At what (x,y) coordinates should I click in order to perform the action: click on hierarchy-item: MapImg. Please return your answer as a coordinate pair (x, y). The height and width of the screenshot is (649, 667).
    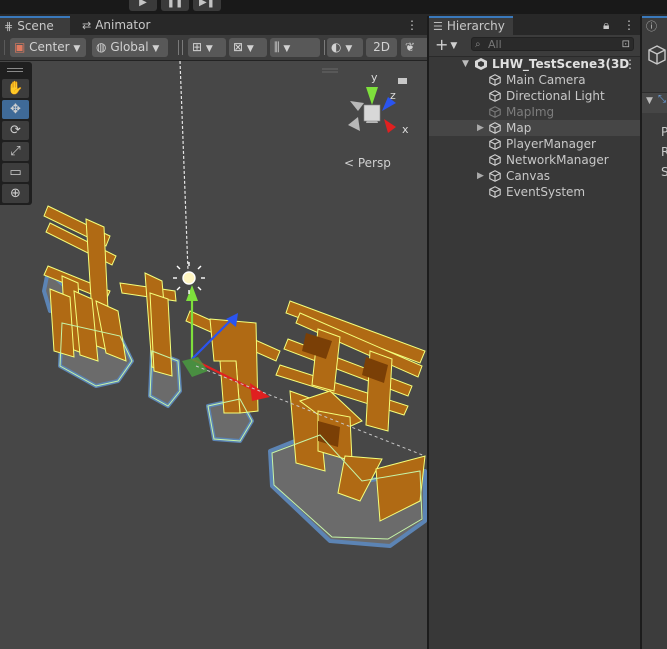
    Looking at the image, I should click on (534, 112).